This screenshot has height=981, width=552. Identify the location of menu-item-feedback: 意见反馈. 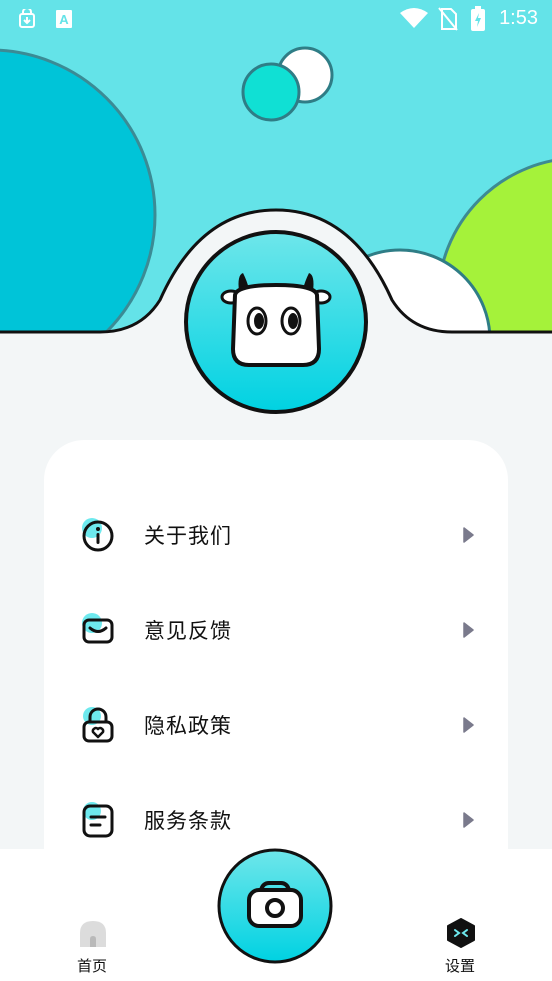
(276, 630).